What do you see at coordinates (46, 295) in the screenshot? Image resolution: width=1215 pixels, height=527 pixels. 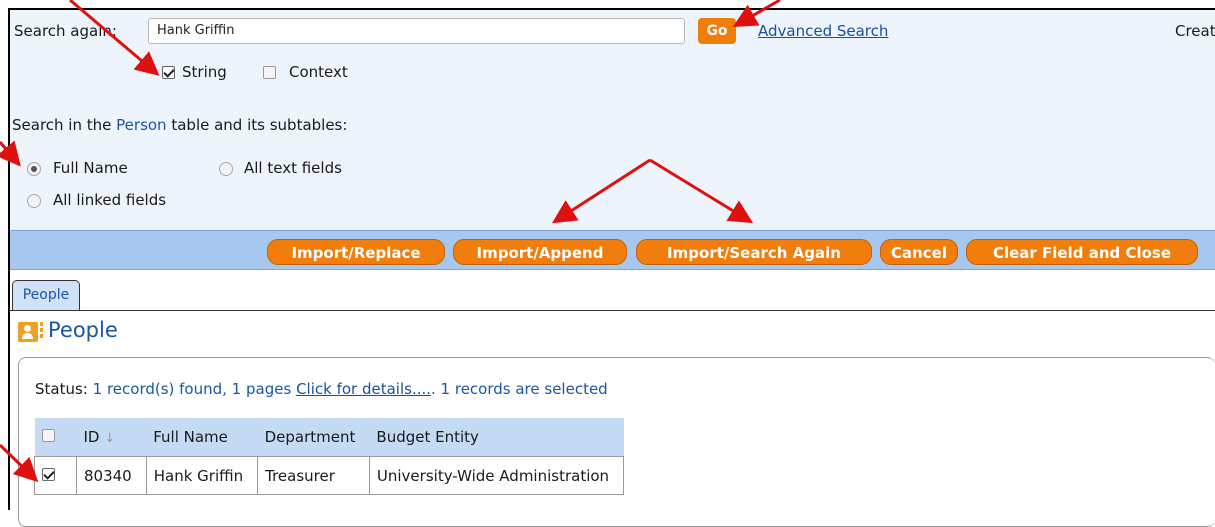 I see `tab-people: People` at bounding box center [46, 295].